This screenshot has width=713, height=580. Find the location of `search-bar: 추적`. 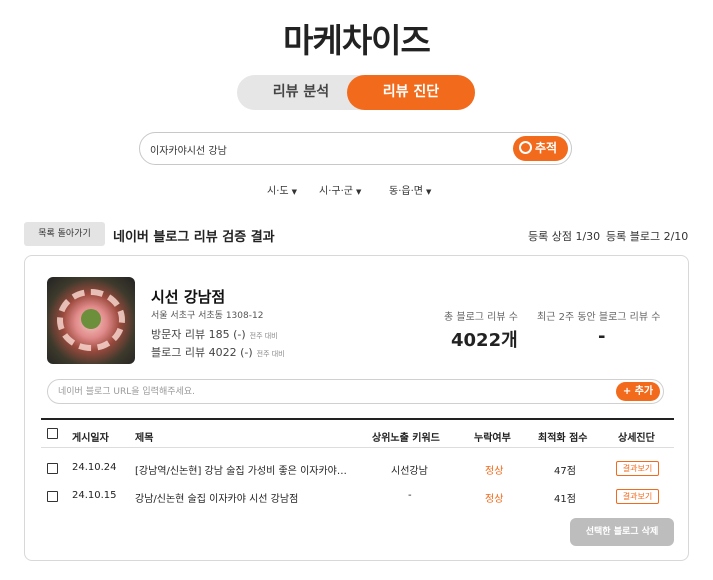

search-bar: 추적 is located at coordinates (355, 148).